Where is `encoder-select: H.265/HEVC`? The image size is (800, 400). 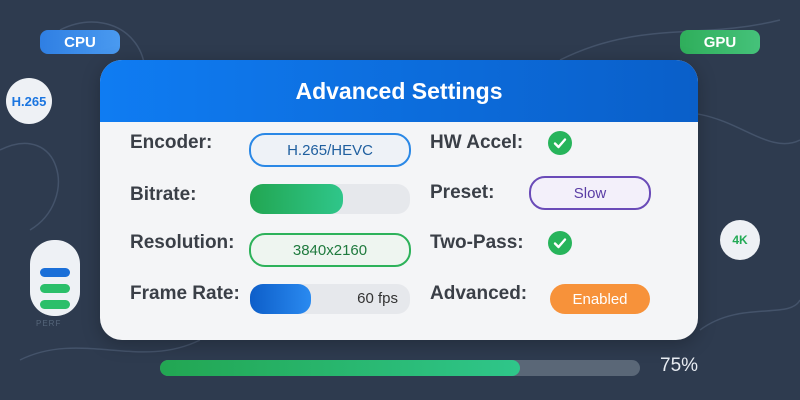
encoder-select: H.265/HEVC is located at coordinates (330, 150).